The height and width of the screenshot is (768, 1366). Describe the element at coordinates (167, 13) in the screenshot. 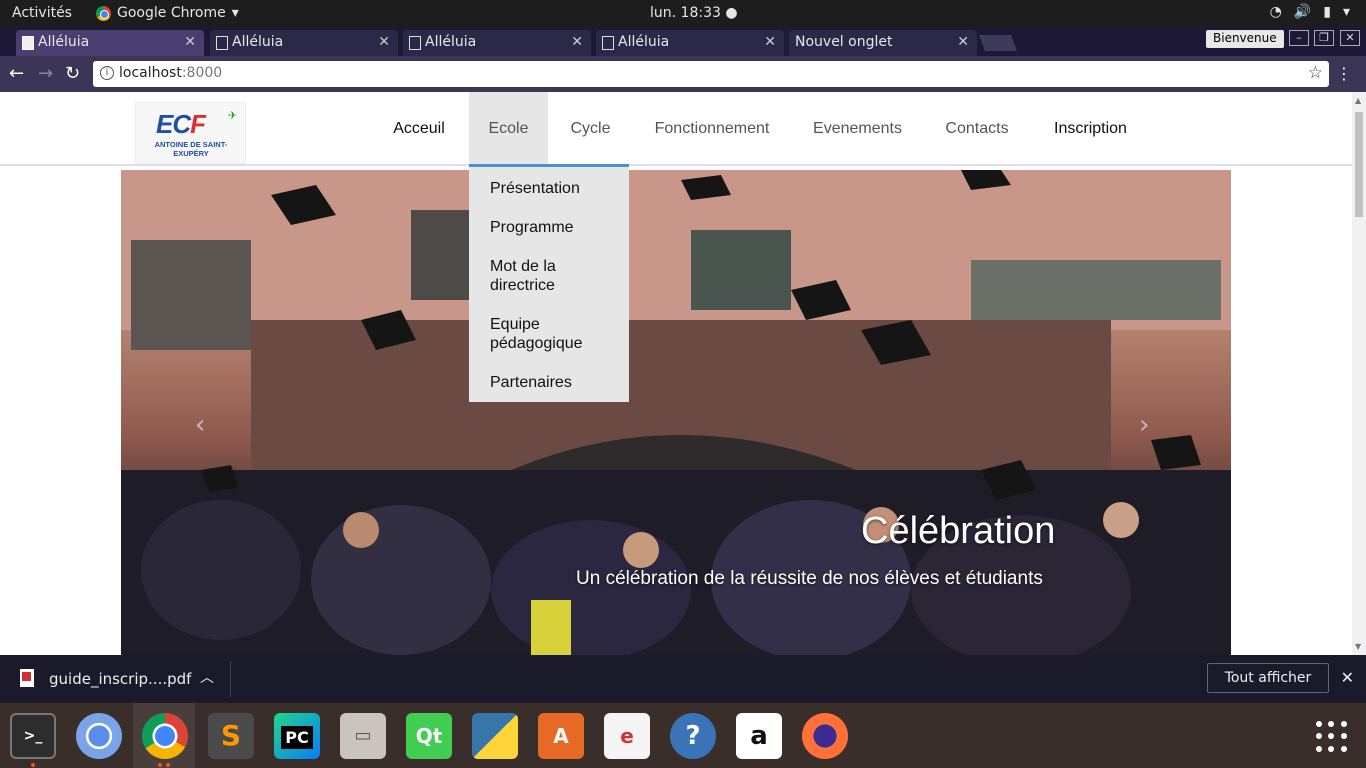

I see `app-menu: Google Chrome ▾` at that location.